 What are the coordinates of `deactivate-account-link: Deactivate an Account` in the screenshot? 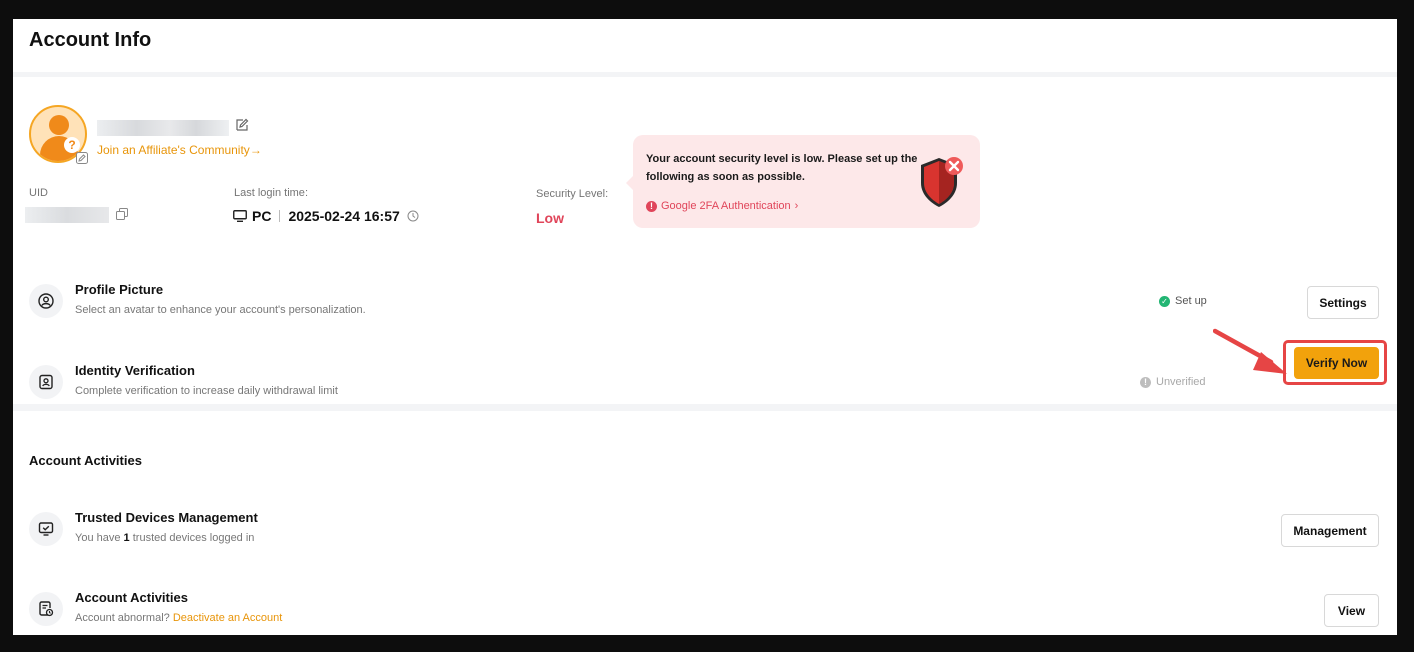 It's located at (227, 618).